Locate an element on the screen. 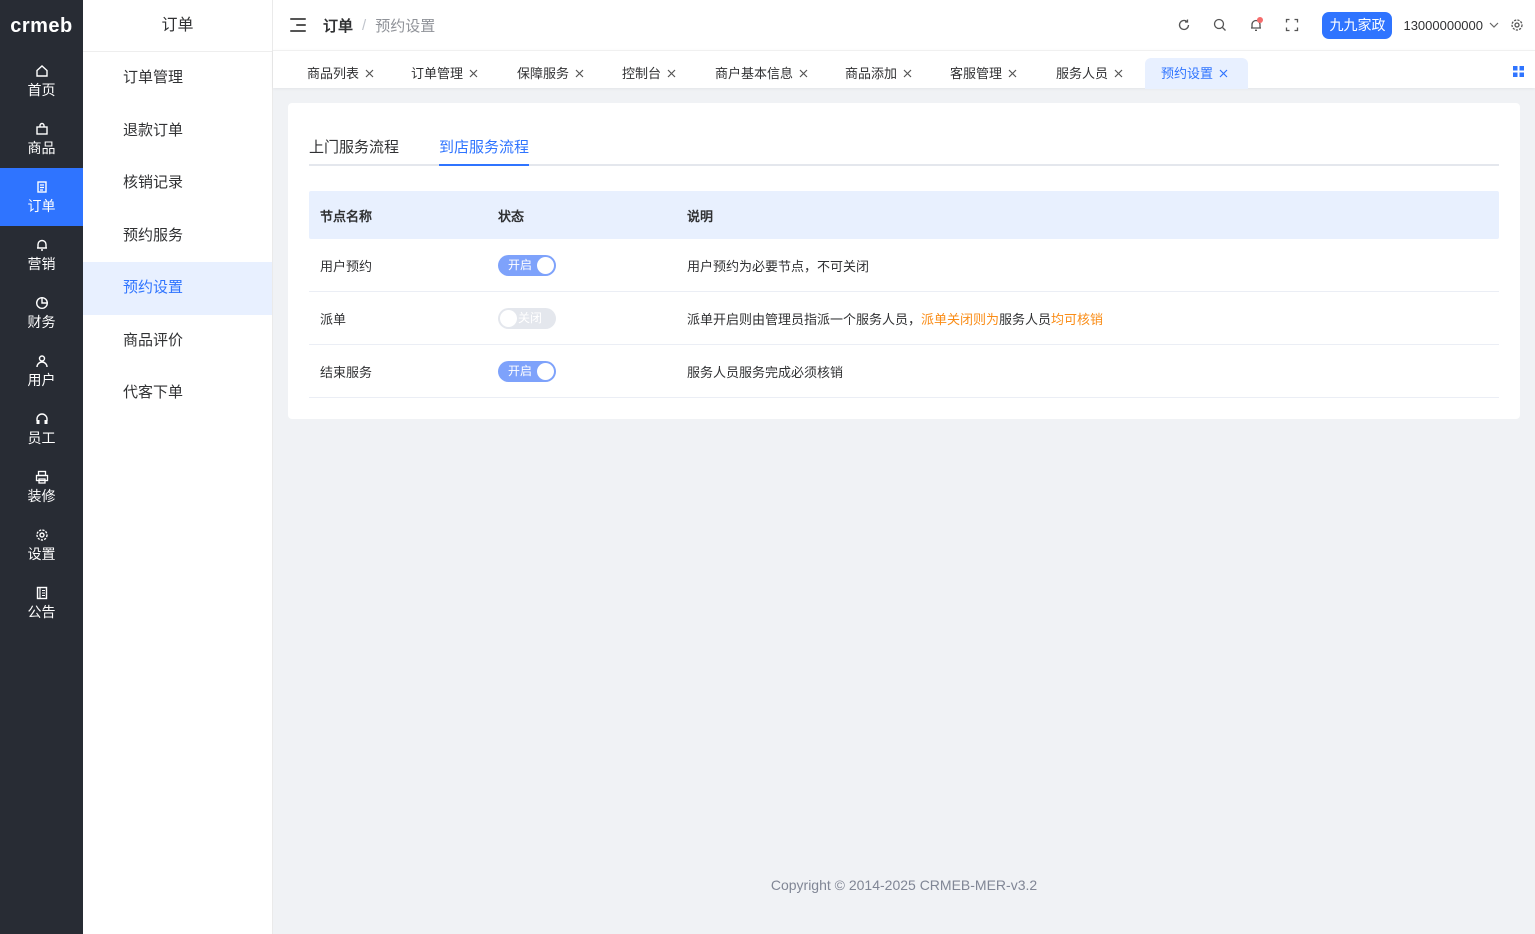 The height and width of the screenshot is (934, 1535). rail-item-label: 首页 is located at coordinates (41, 90).